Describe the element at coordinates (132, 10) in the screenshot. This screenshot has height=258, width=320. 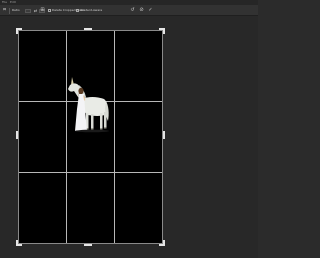
I see `reset-icon: ↺` at that location.